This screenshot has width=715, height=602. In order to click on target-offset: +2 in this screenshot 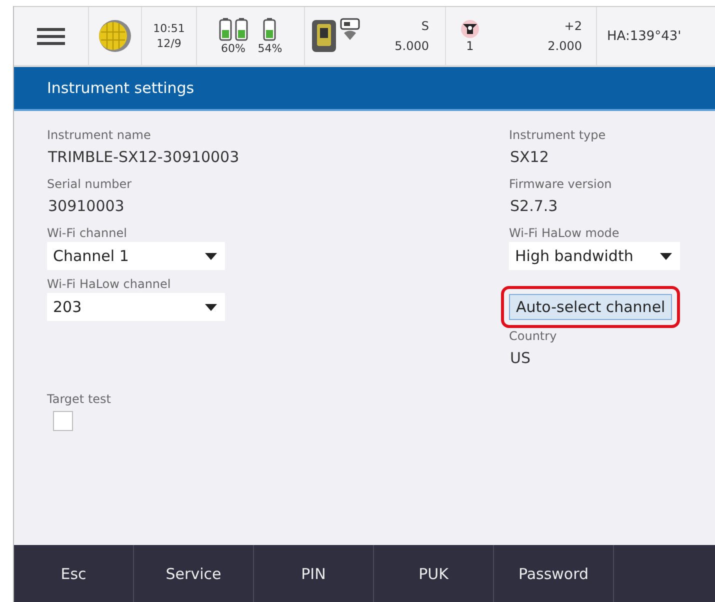, I will do `click(573, 26)`.